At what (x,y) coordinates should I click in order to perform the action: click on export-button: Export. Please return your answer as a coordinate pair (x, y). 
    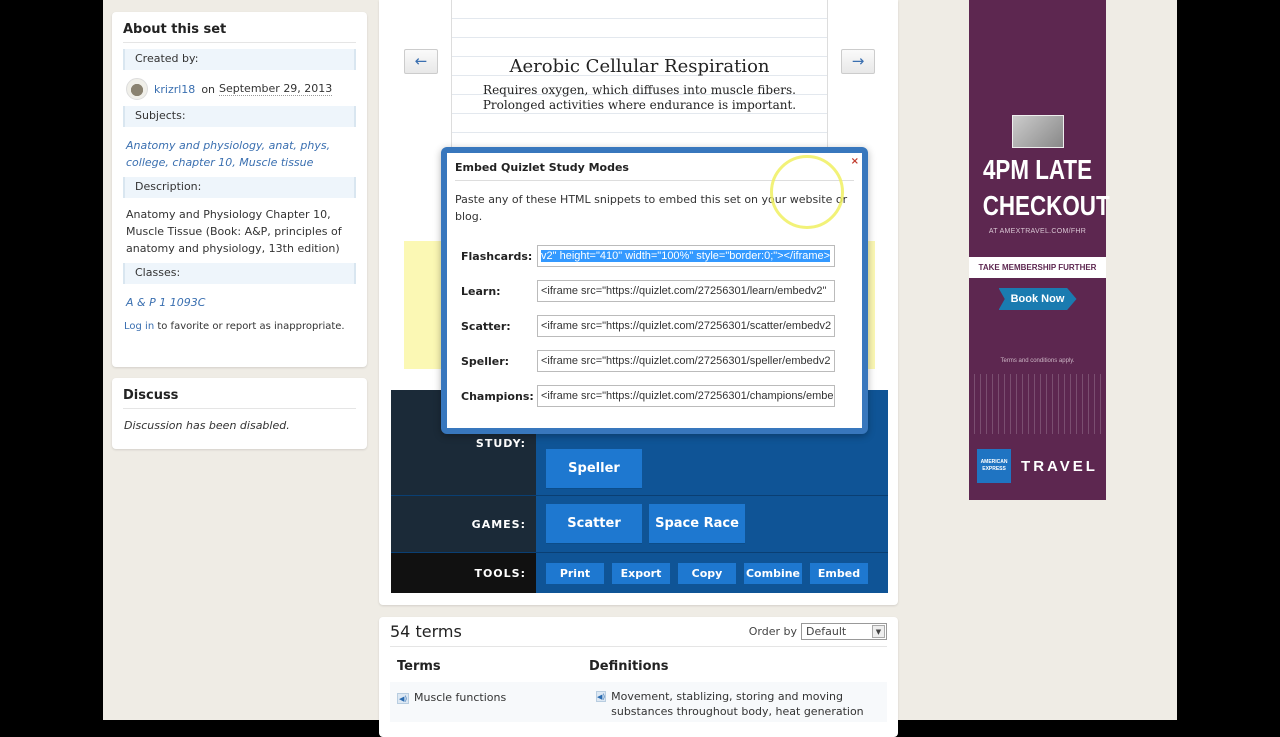
    Looking at the image, I should click on (641, 573).